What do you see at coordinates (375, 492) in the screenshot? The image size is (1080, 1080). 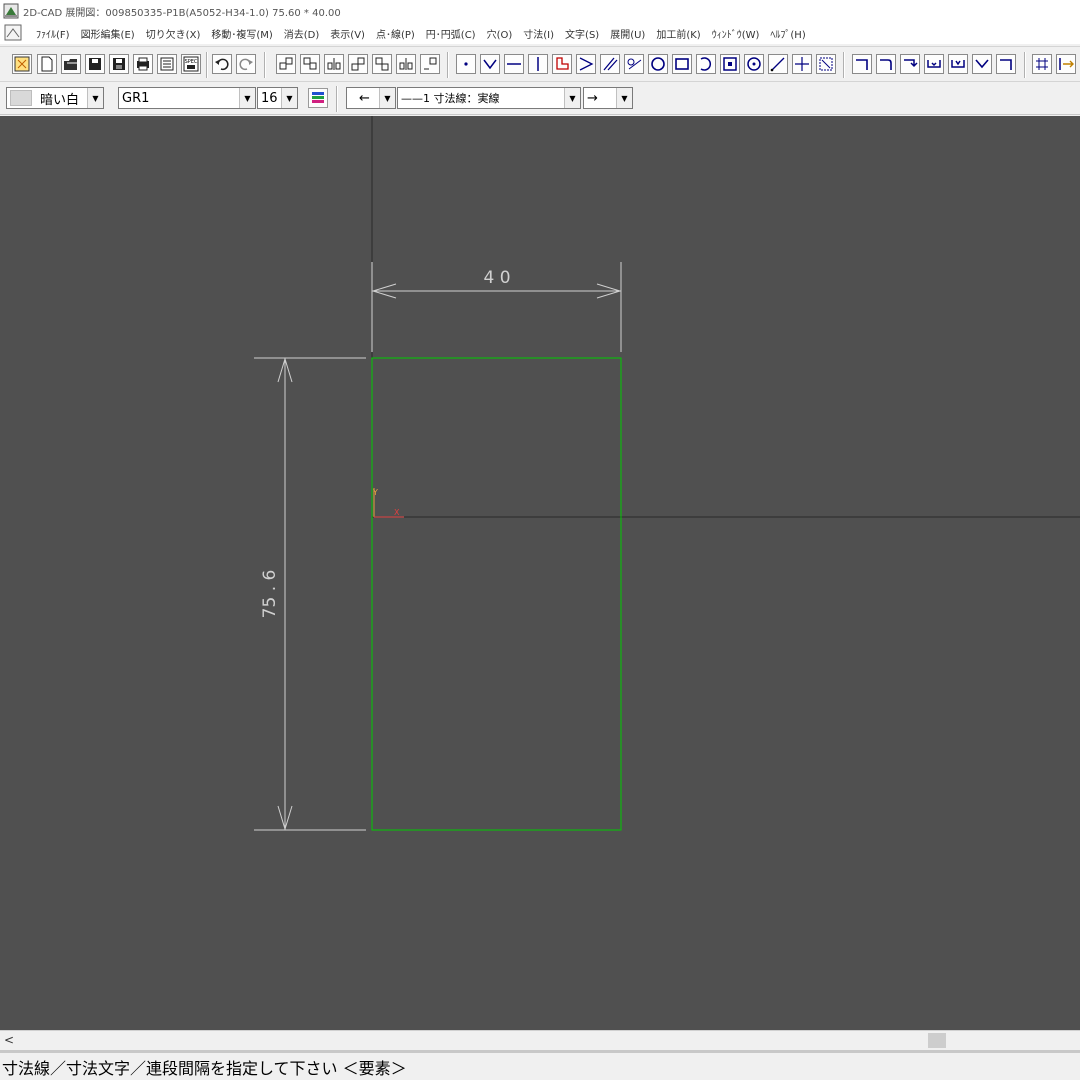 I see `origin-y-label: Y` at bounding box center [375, 492].